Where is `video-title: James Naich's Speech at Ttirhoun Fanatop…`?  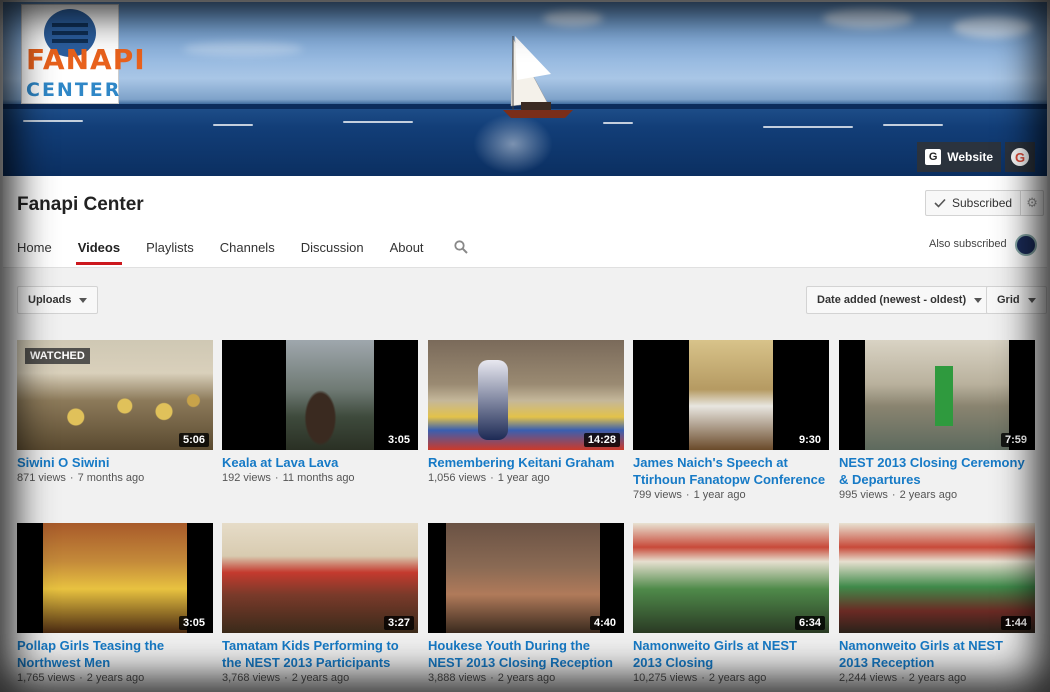
video-title: James Naich's Speech at Ttirhoun Fanatop… is located at coordinates (731, 471).